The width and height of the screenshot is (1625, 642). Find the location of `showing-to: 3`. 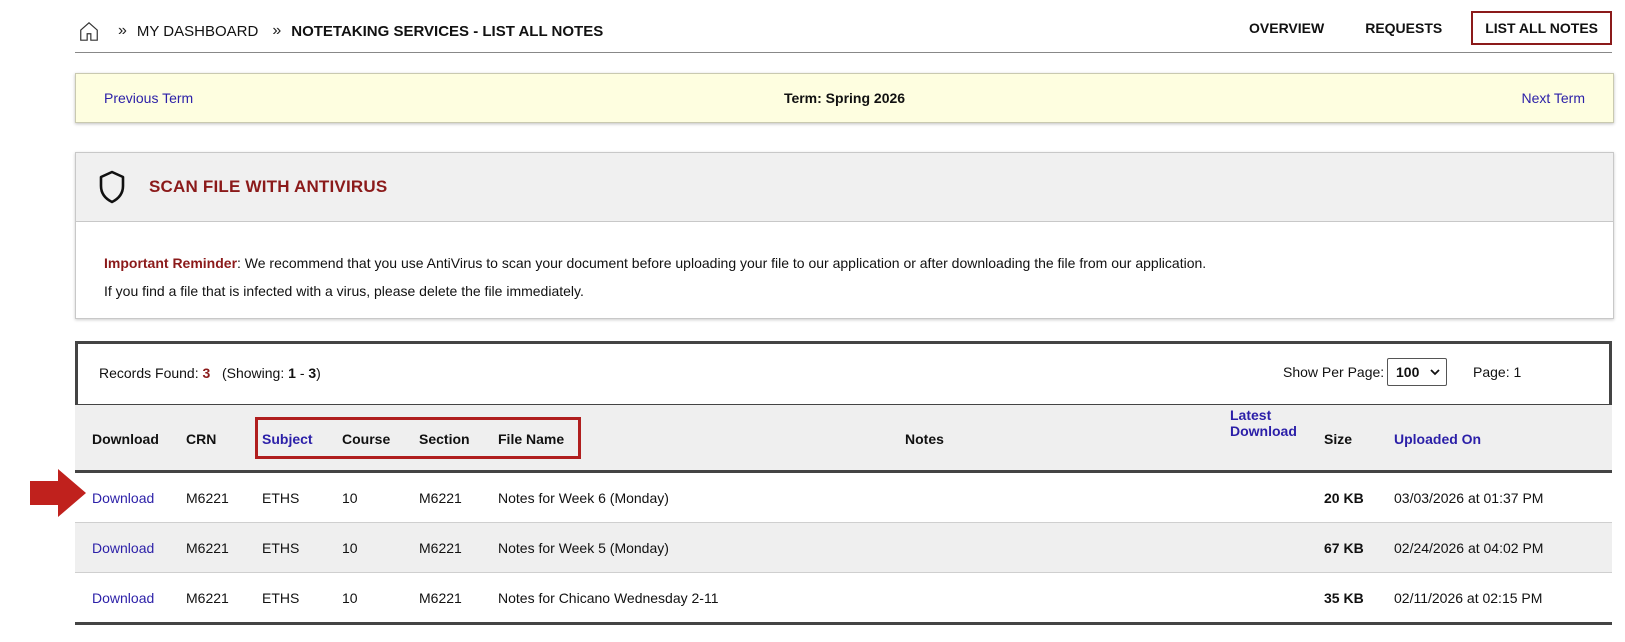

showing-to: 3 is located at coordinates (312, 373).